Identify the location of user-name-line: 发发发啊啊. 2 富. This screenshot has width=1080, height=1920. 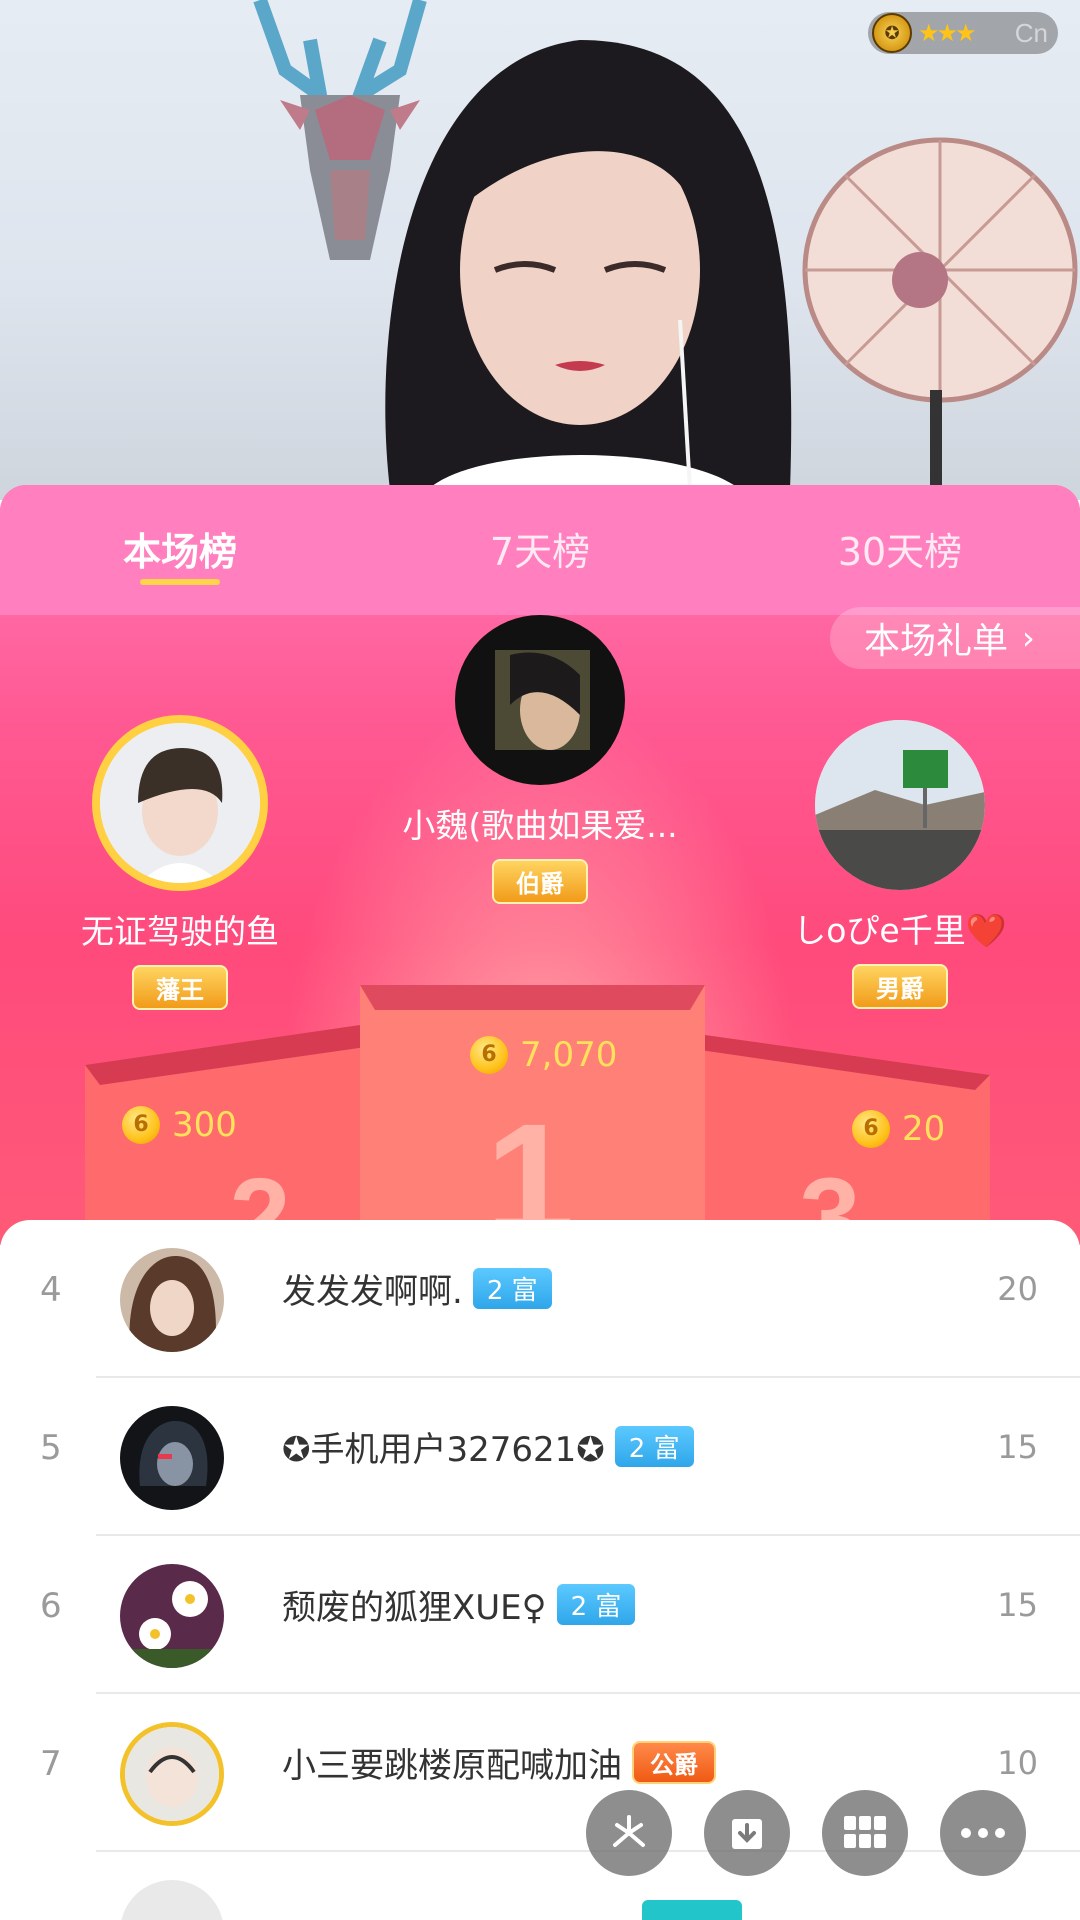
(417, 1288).